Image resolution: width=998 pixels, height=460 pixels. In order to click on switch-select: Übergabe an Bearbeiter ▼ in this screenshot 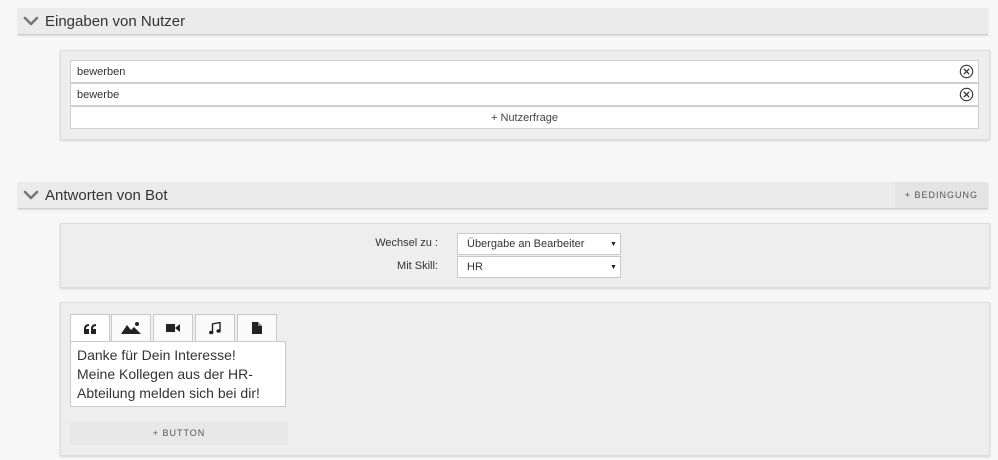, I will do `click(539, 244)`.